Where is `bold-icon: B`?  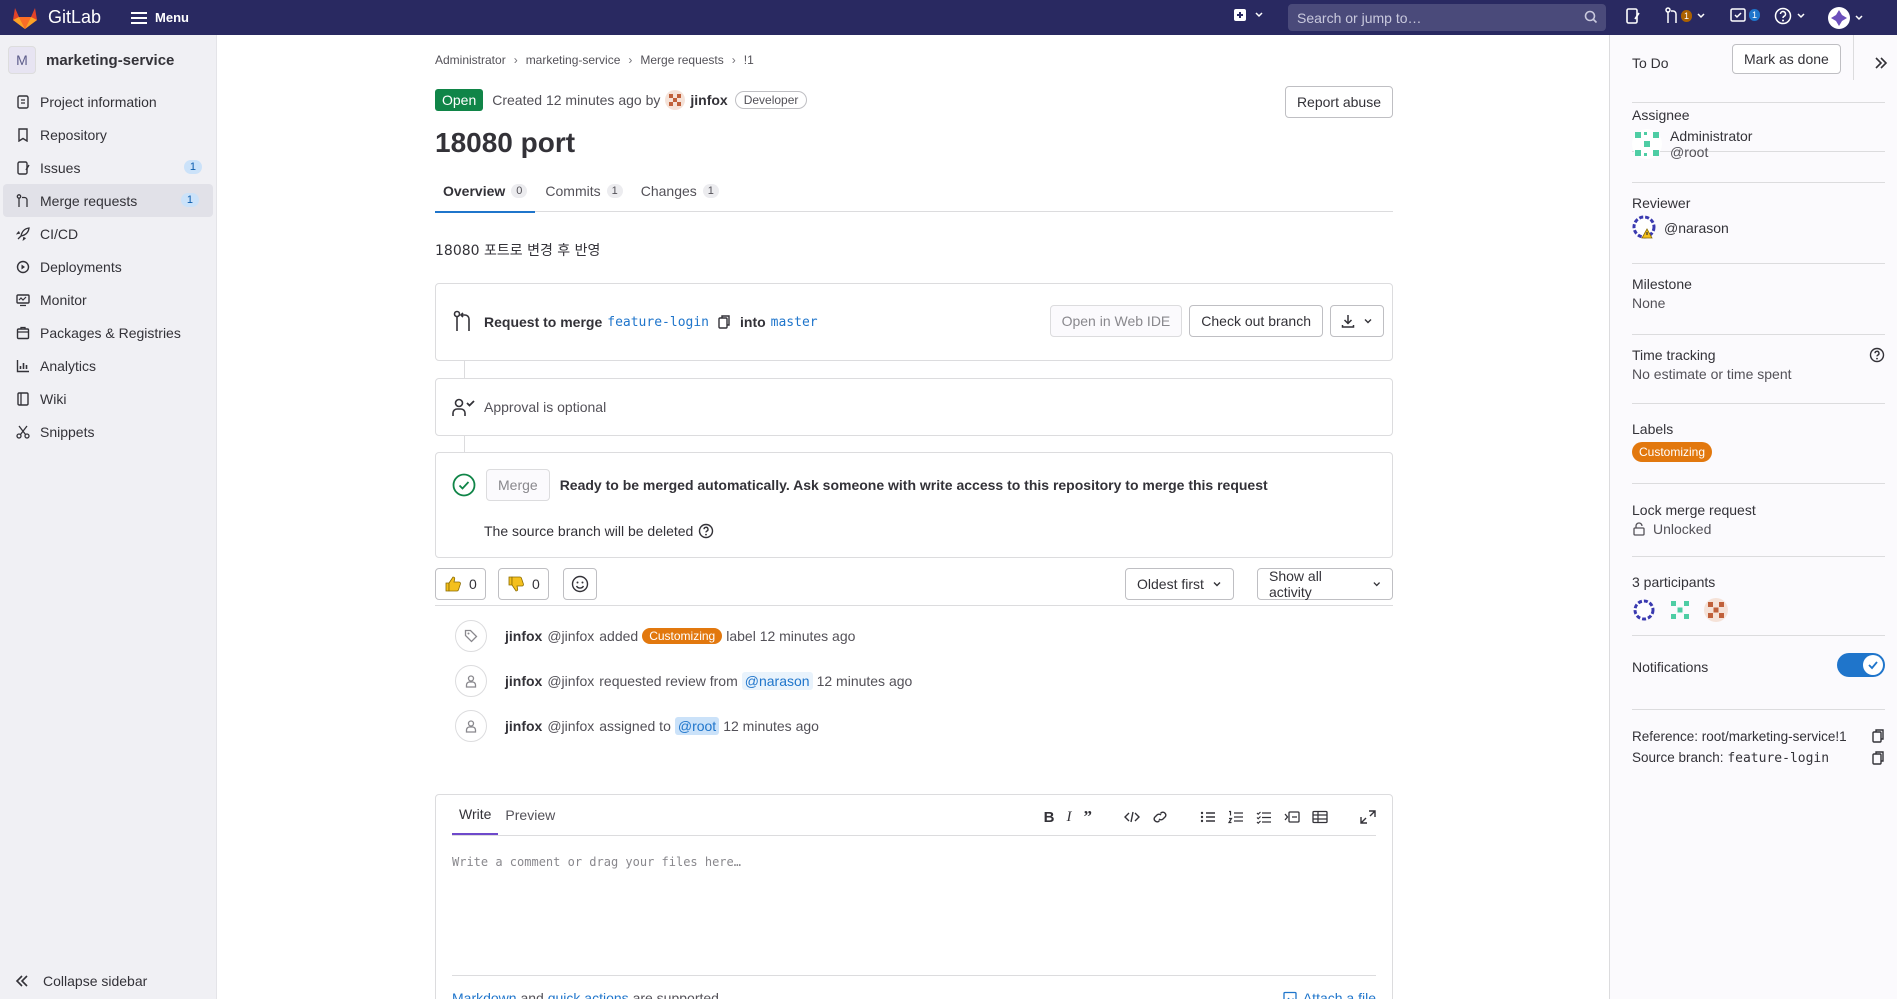 bold-icon: B is located at coordinates (1049, 817).